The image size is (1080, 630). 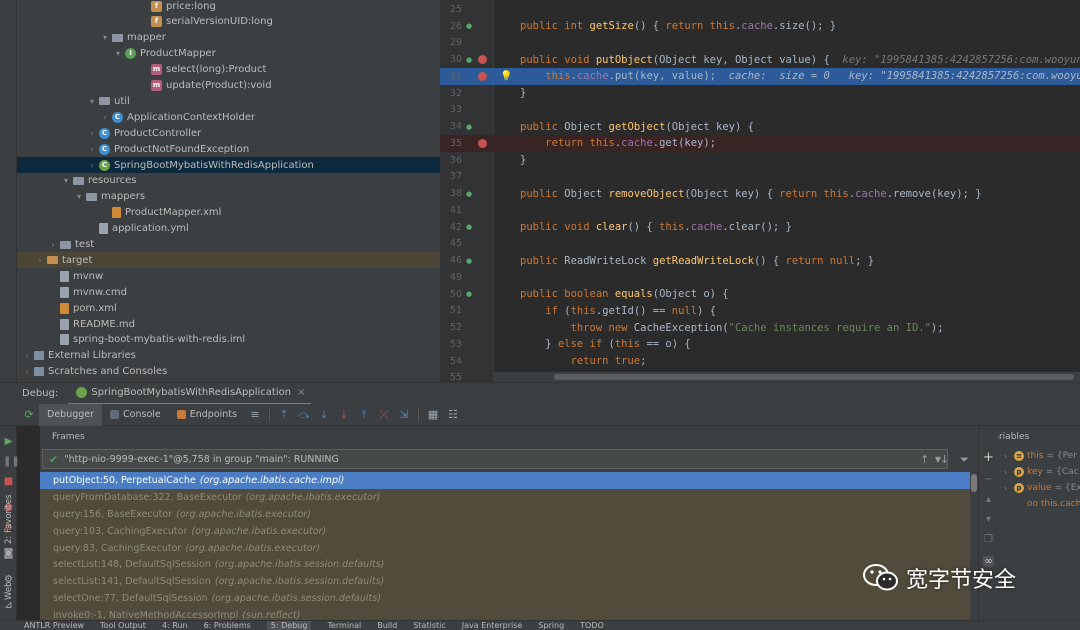 What do you see at coordinates (324, 415) in the screenshot?
I see `step-into-icon: ⤓` at bounding box center [324, 415].